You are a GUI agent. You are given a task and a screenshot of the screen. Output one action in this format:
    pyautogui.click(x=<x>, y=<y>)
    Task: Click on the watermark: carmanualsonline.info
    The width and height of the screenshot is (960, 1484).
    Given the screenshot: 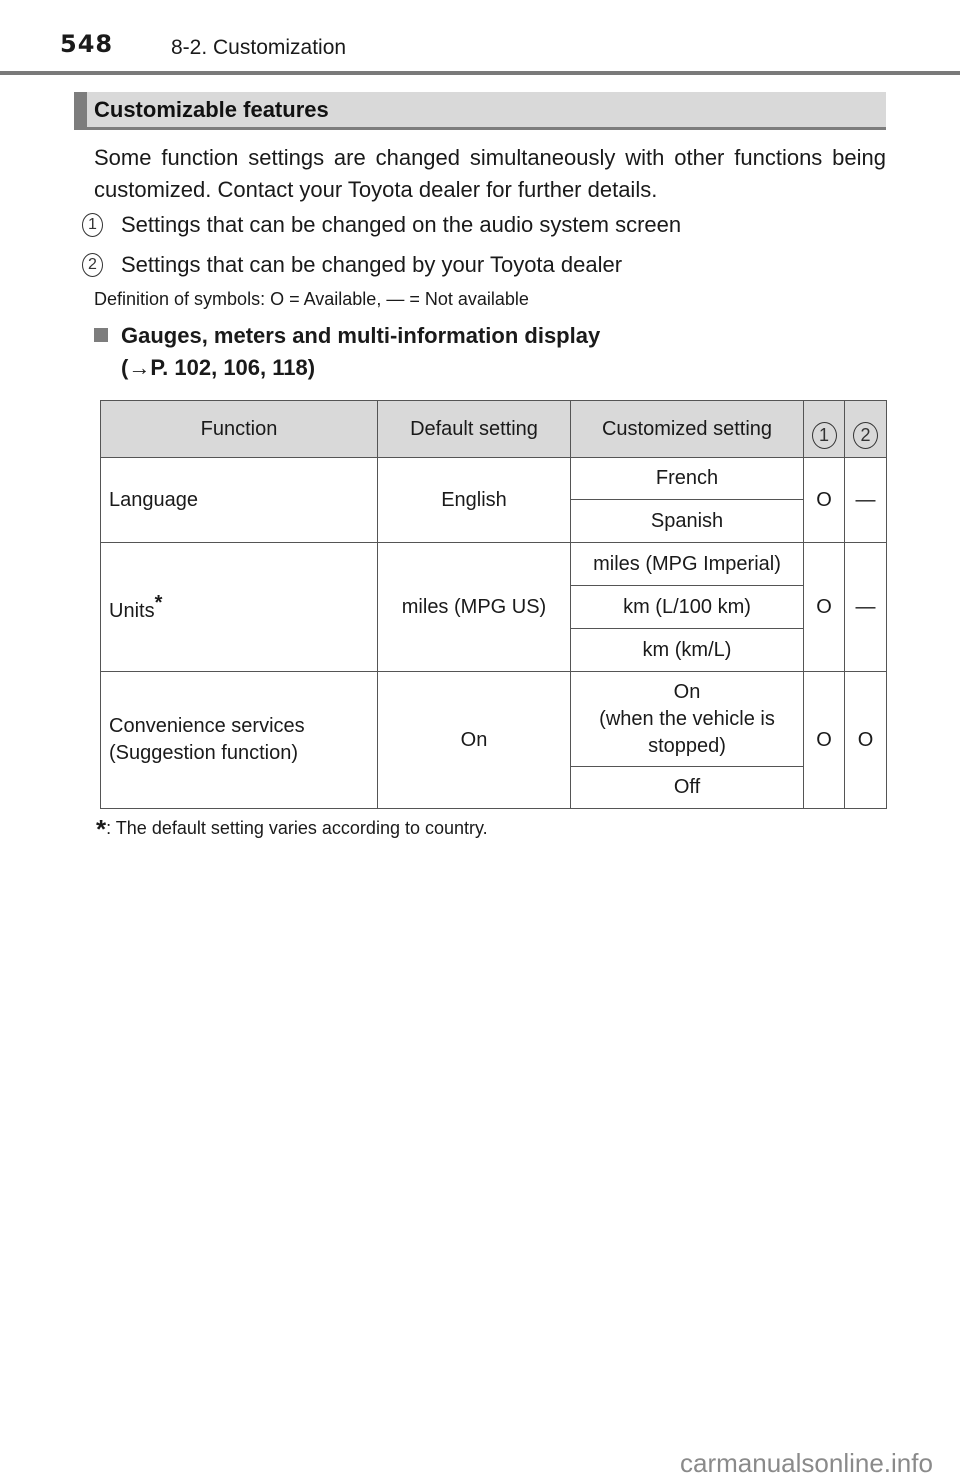 What is the action you would take?
    pyautogui.click(x=806, y=1463)
    